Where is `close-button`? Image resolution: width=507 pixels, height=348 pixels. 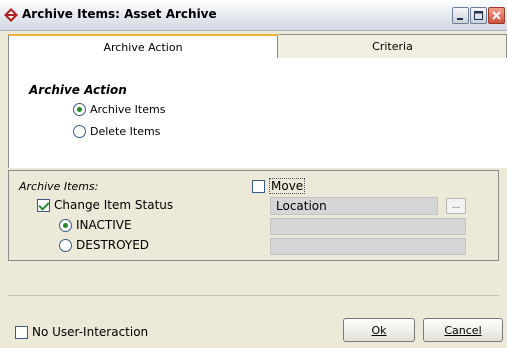
close-button is located at coordinates (496, 15).